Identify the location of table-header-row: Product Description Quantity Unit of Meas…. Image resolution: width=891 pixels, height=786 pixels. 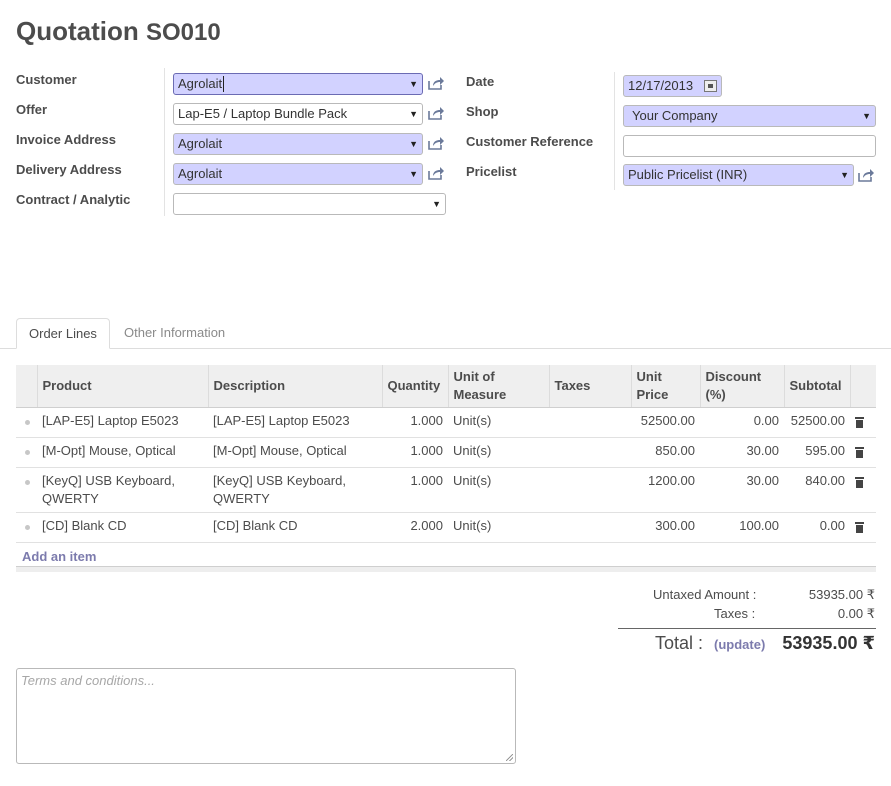
(446, 386).